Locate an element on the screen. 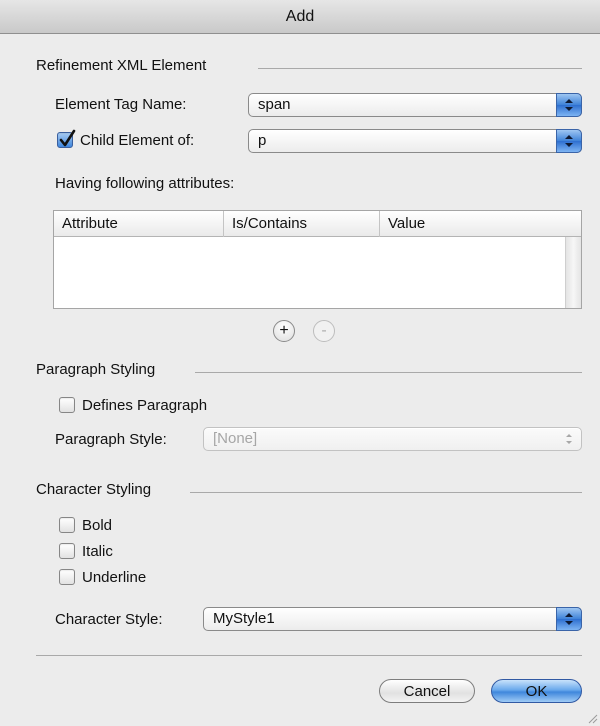  bold-checkbox is located at coordinates (67, 525).